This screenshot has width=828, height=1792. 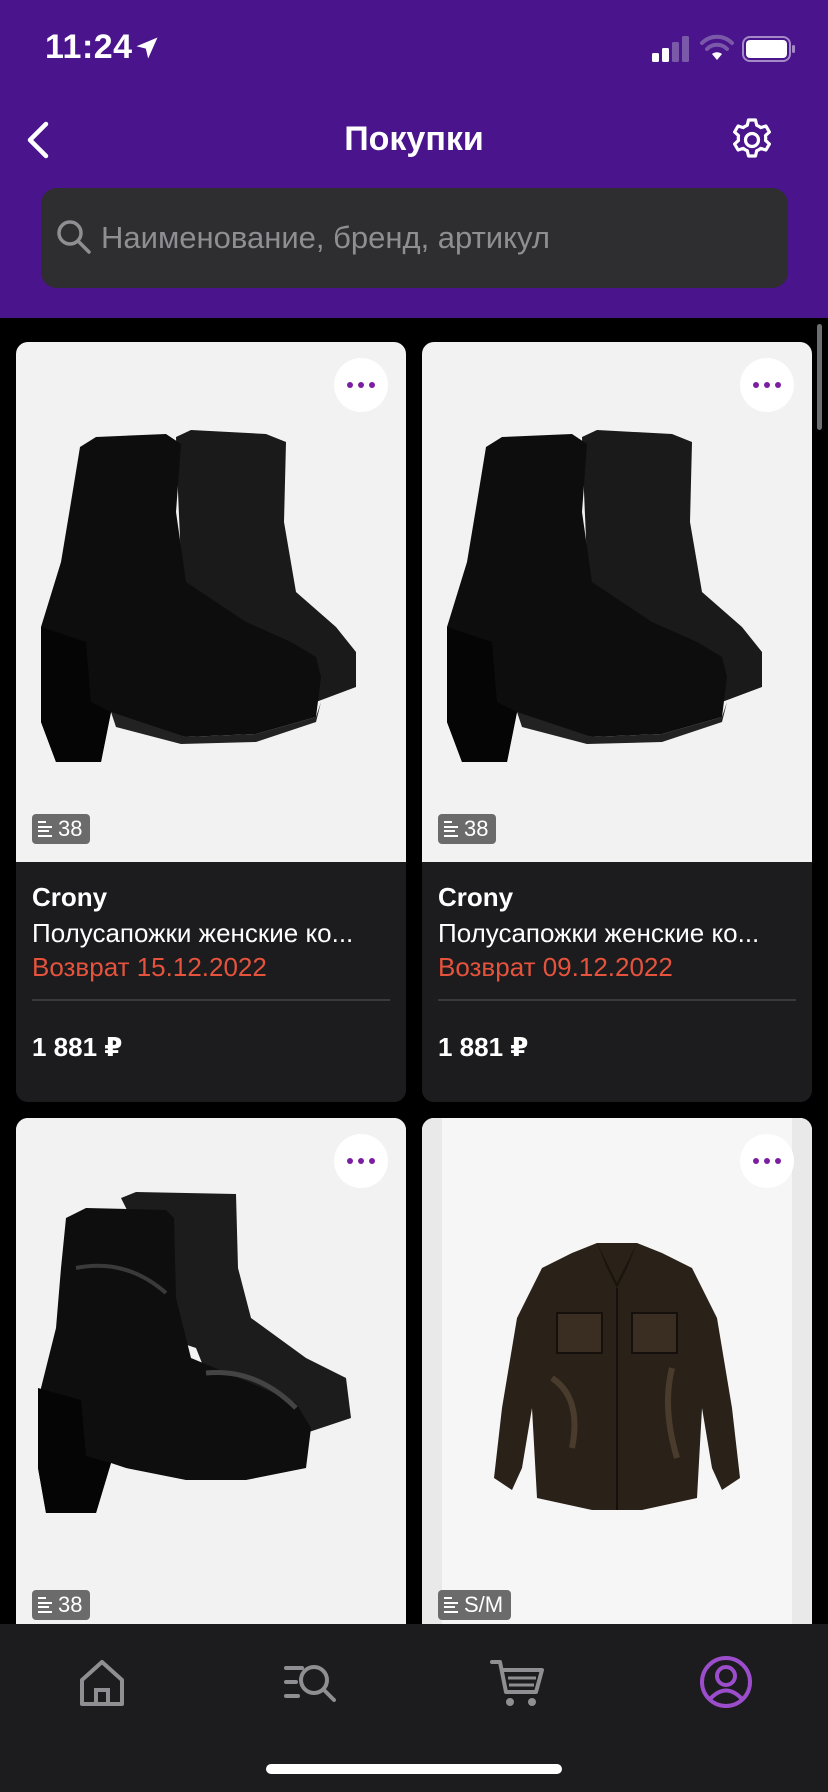 What do you see at coordinates (717, 47) in the screenshot?
I see `wifi-icon` at bounding box center [717, 47].